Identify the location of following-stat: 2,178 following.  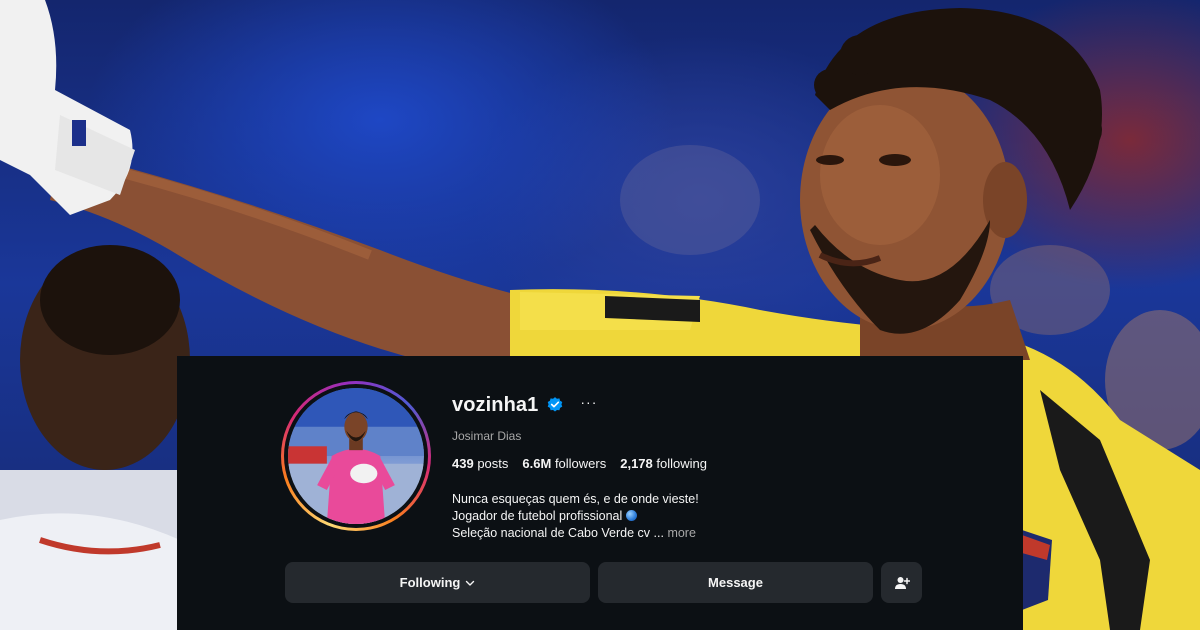
(663, 463).